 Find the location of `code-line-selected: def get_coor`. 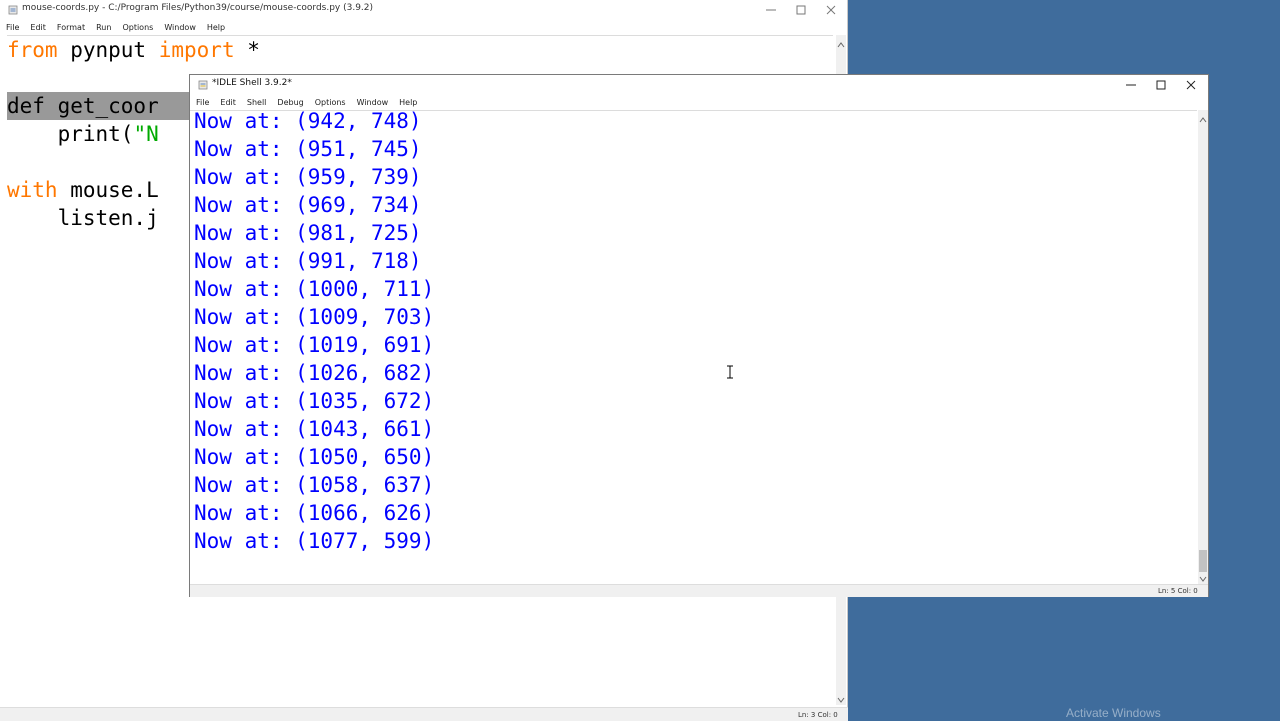

code-line-selected: def get_coor is located at coordinates (107, 106).